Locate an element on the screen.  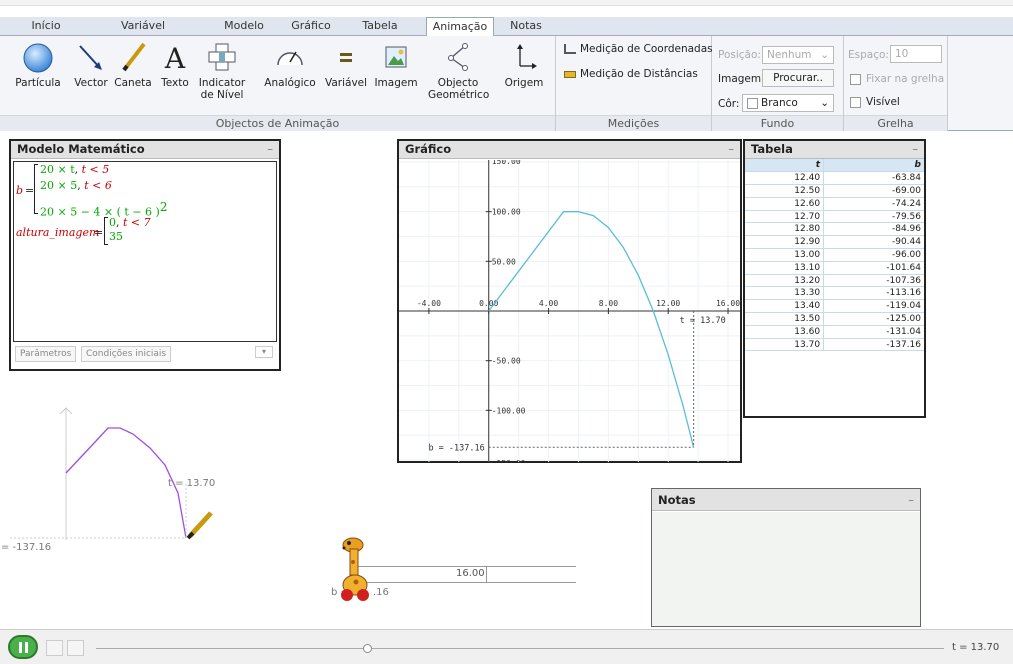
b-brace is located at coordinates (36, 189).